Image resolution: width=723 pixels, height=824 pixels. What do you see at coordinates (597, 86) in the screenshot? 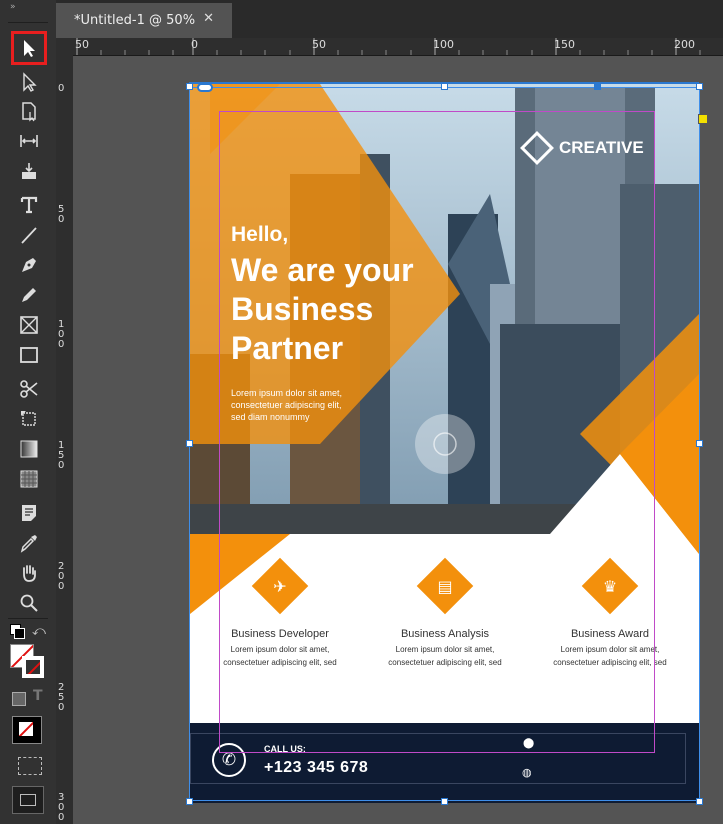
I see `resize-handle-top-anchor` at bounding box center [597, 86].